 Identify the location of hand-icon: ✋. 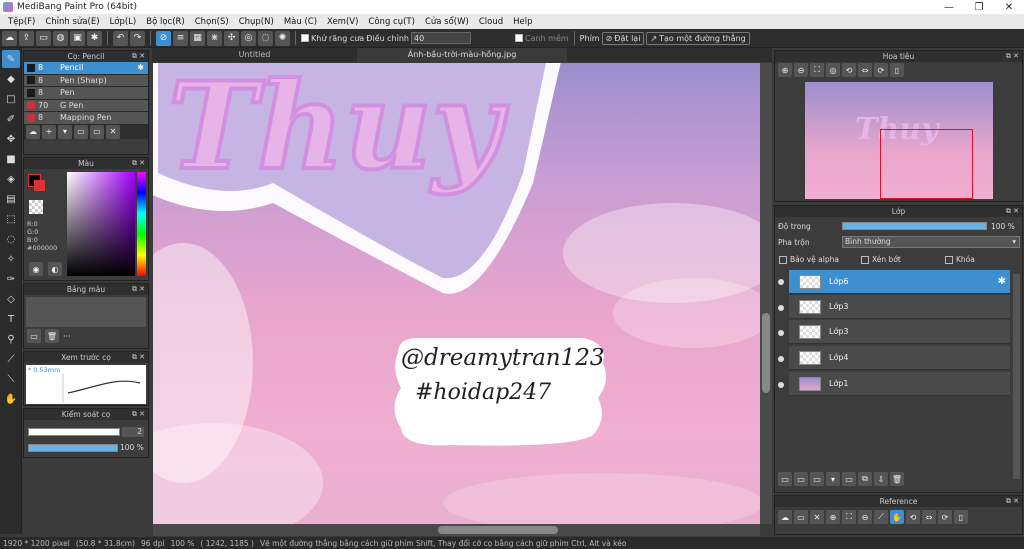
(897, 517).